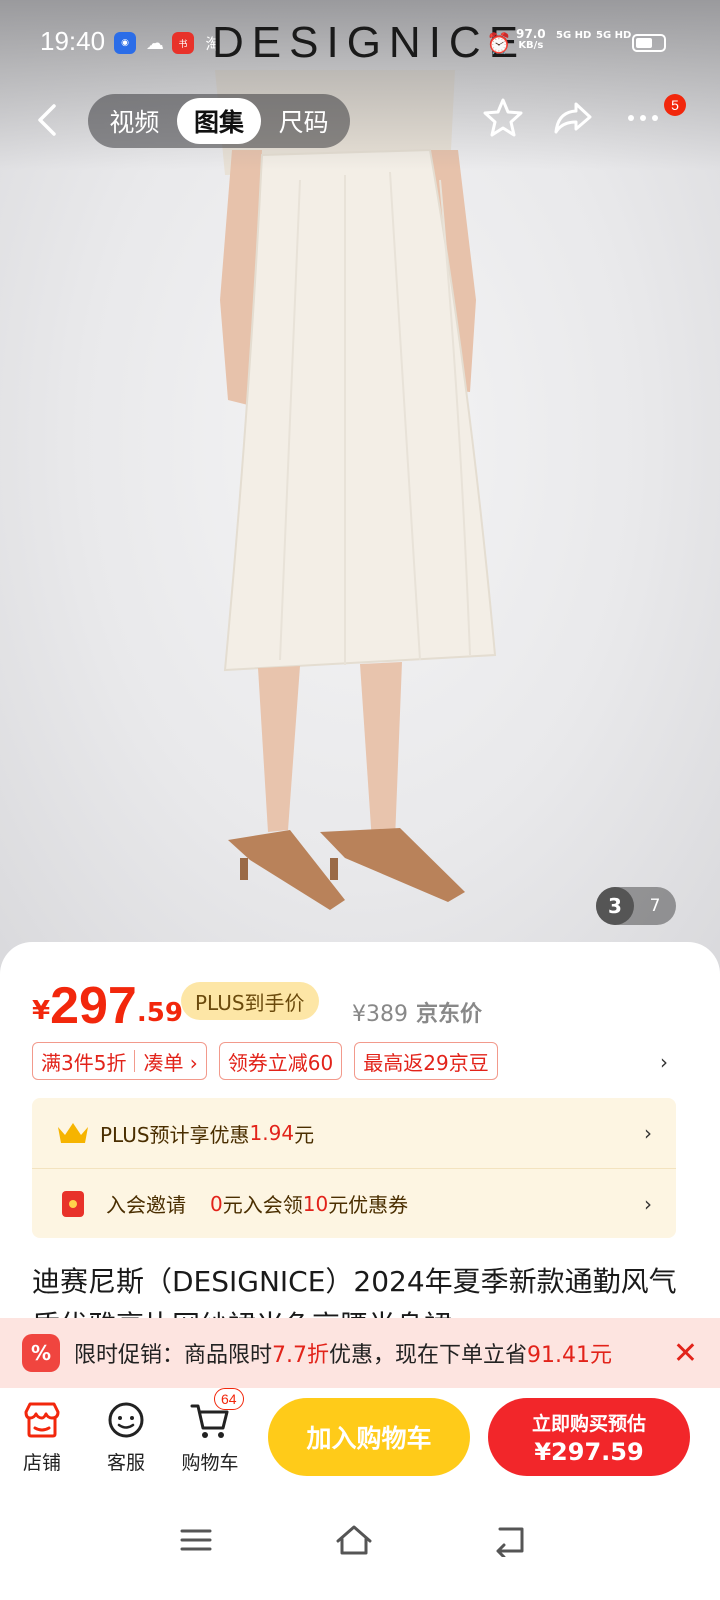  Describe the element at coordinates (426, 1061) in the screenshot. I see `promo-chip-jingdou: 最高返29京豆` at that location.